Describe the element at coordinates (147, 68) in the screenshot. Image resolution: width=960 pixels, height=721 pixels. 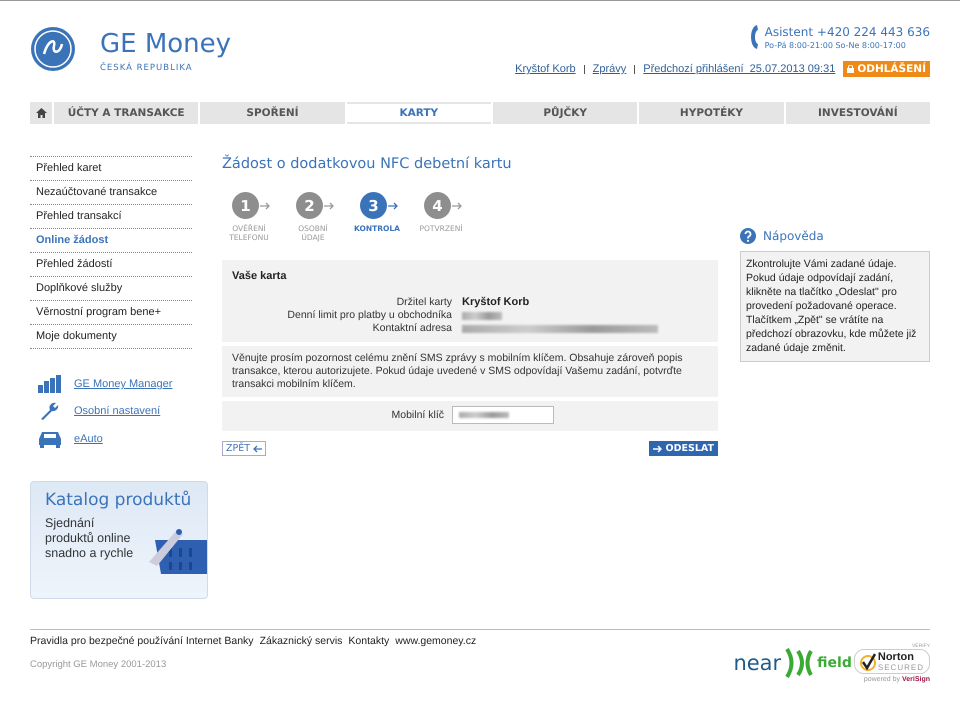
I see `brand-subtitle: ČESKÁ REPUBLIKA` at that location.